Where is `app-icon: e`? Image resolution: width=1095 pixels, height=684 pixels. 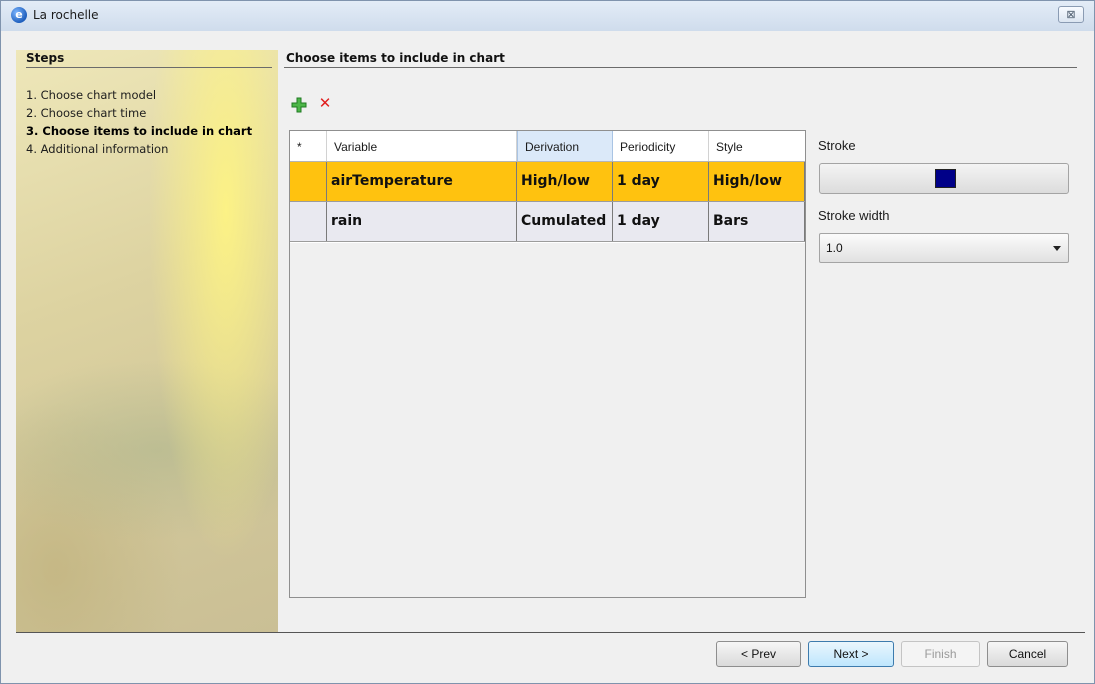 app-icon: e is located at coordinates (19, 15).